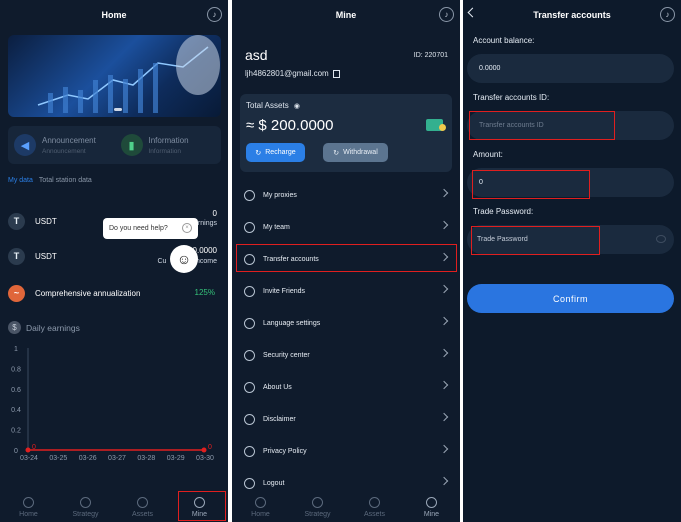 The width and height of the screenshot is (681, 522). Describe the element at coordinates (16, 431) in the screenshot. I see `y-tick-label: 0.2` at that location.